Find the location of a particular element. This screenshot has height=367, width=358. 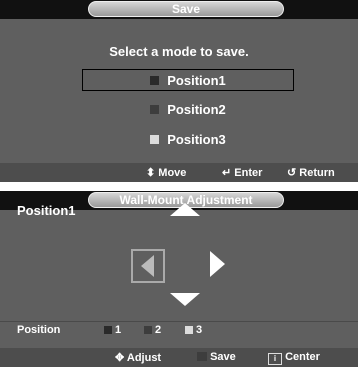

center-hint-label: Center is located at coordinates (302, 357).